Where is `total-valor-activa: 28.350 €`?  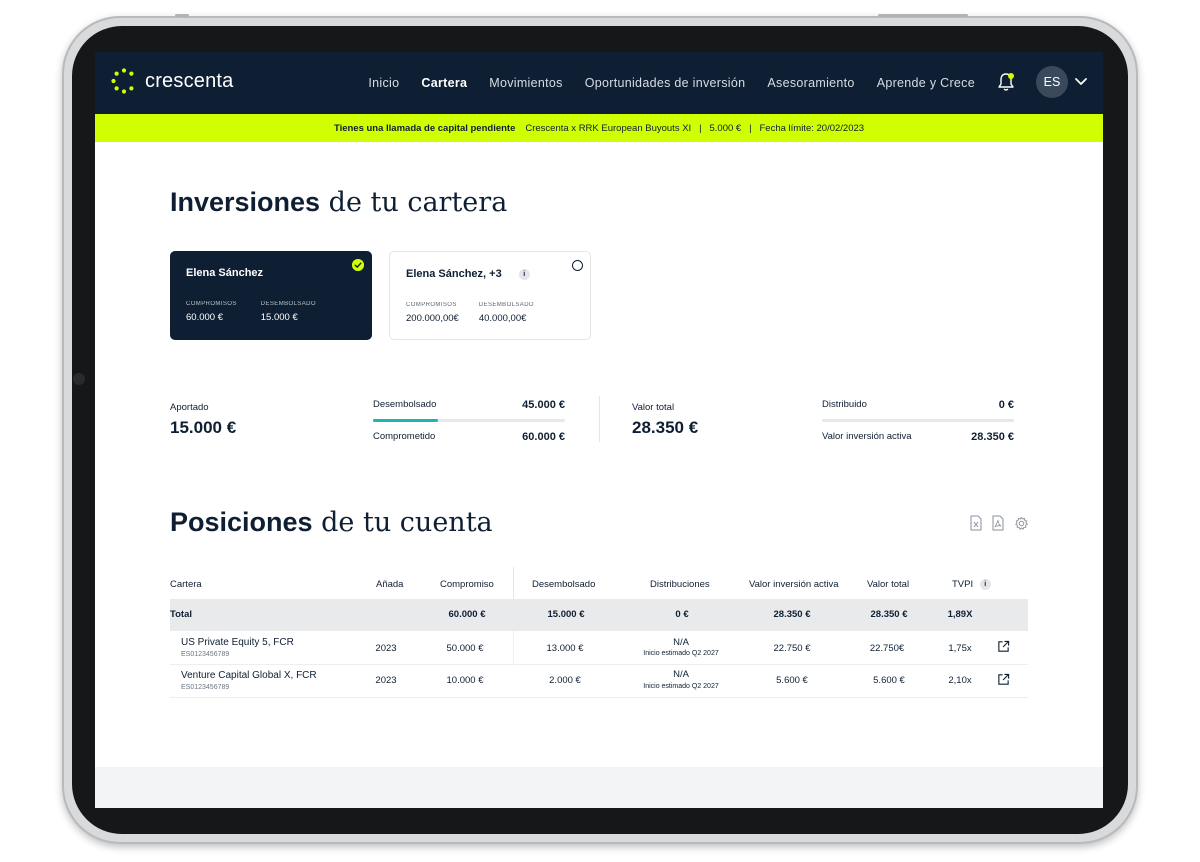
total-valor-activa: 28.350 € is located at coordinates (792, 614).